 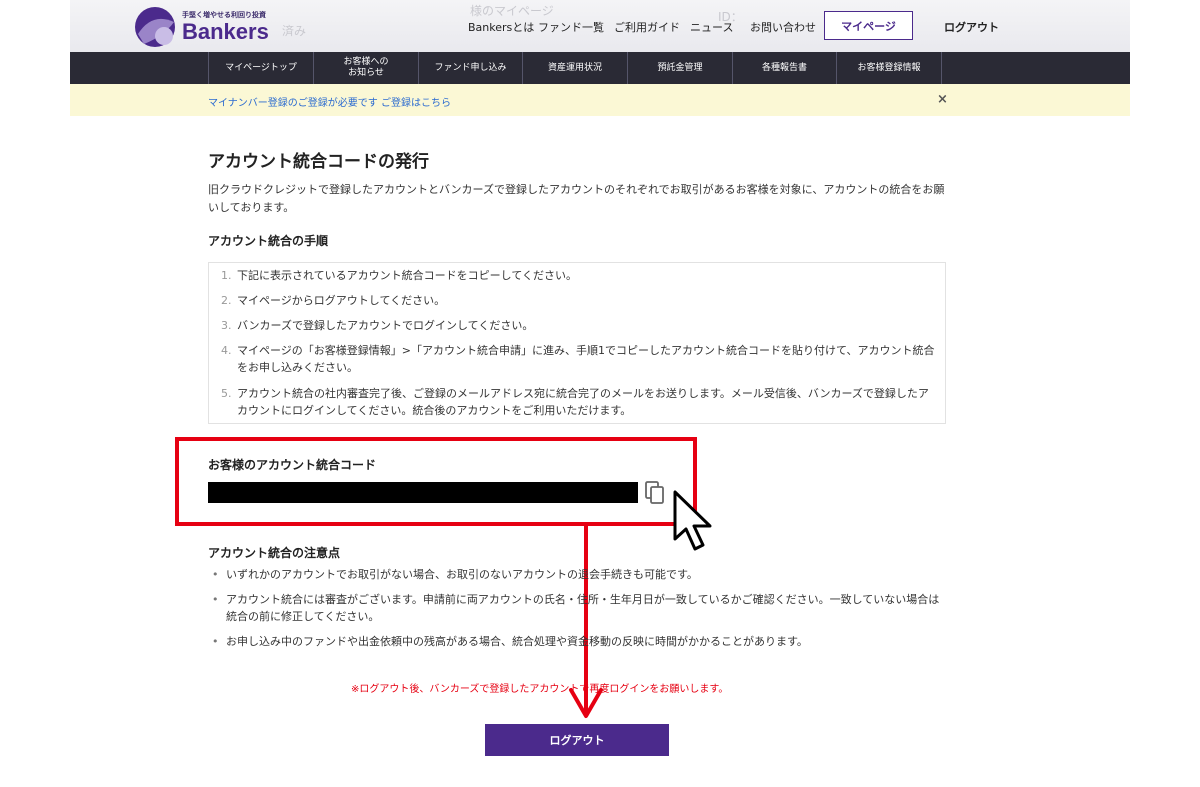 What do you see at coordinates (579, 325) in the screenshot?
I see `list-item: 3. バンカーズで登録したアカウントでログインしてください。` at bounding box center [579, 325].